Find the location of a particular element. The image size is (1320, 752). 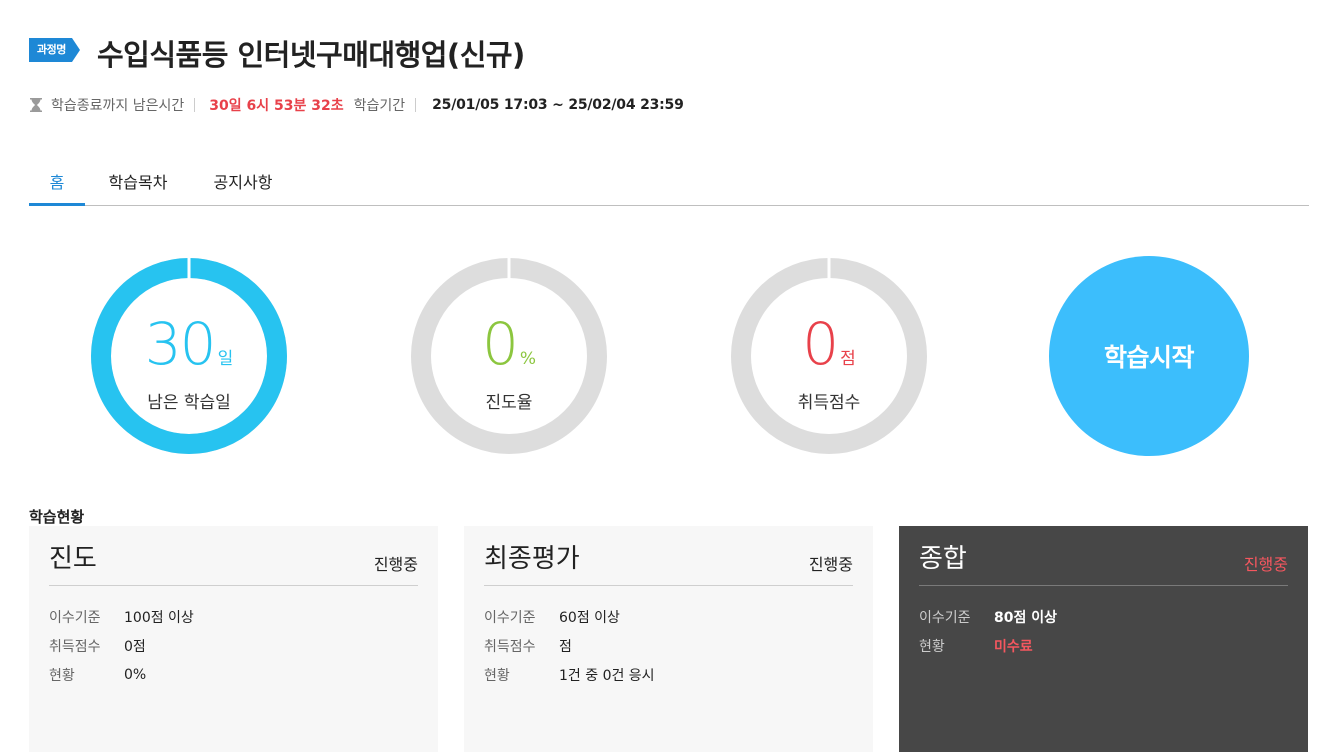

progress-gauge: 0% 진도율 is located at coordinates (509, 356).